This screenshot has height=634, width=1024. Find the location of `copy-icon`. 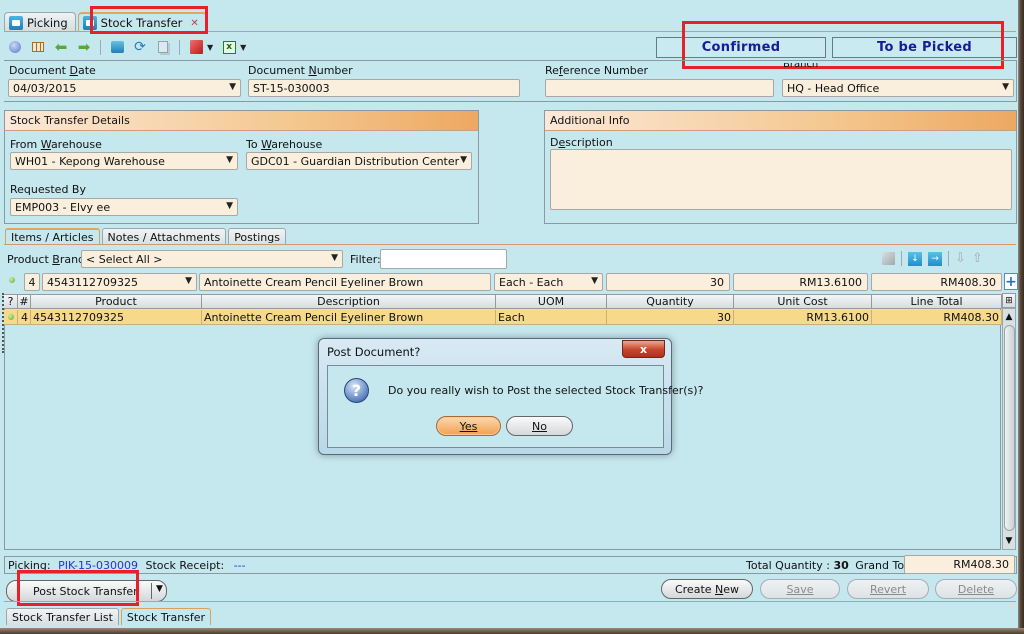

copy-icon is located at coordinates (163, 47).